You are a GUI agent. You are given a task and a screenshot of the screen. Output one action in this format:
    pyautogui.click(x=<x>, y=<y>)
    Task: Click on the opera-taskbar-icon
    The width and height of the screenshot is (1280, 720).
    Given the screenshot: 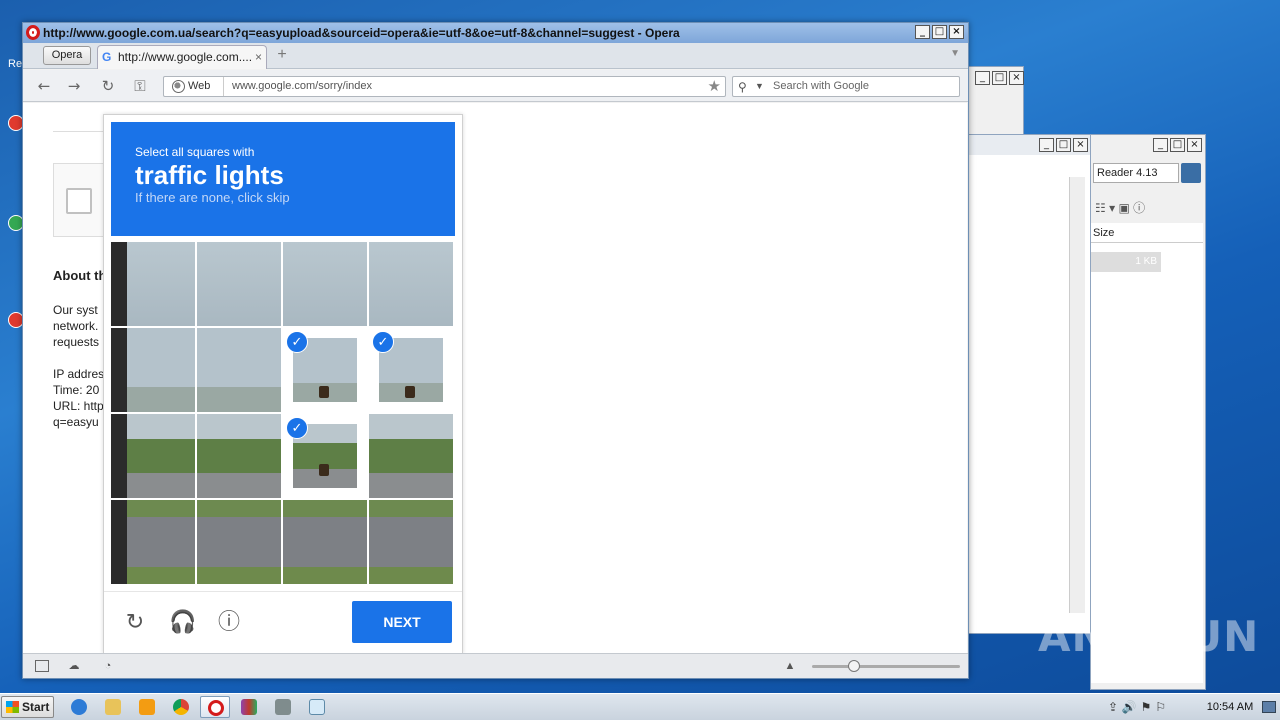 What is the action you would take?
    pyautogui.click(x=215, y=707)
    